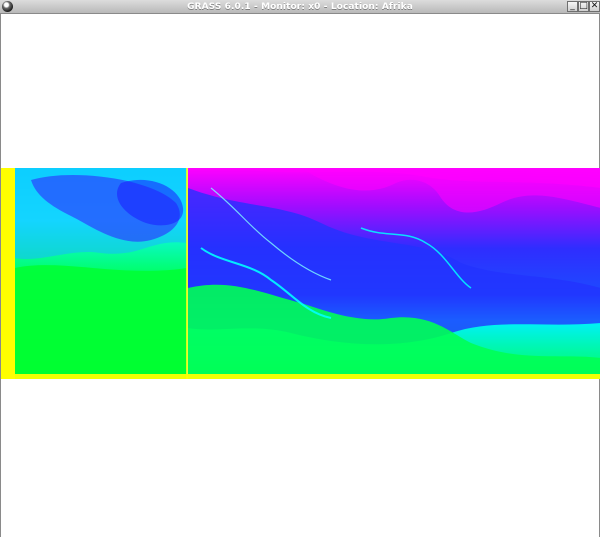 This screenshot has height=537, width=600. What do you see at coordinates (594, 6) in the screenshot?
I see `close-button: ✕` at bounding box center [594, 6].